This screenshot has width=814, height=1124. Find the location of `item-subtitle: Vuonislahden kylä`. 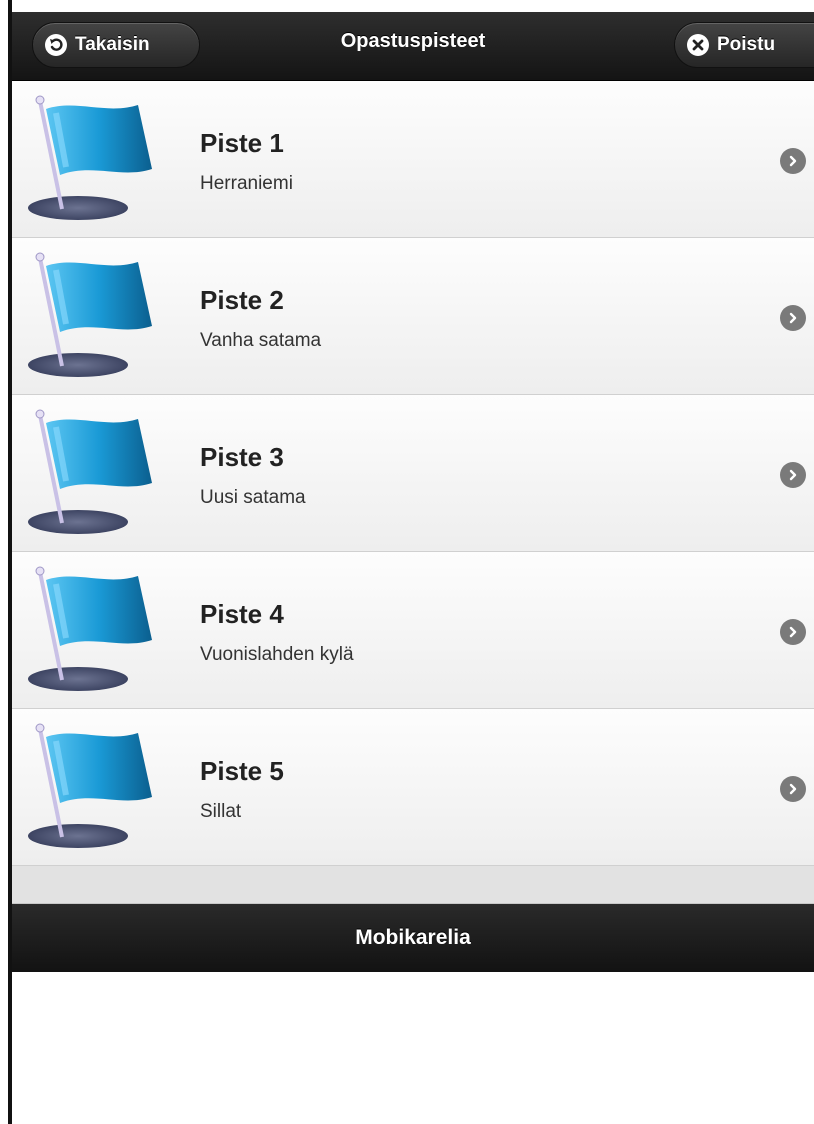

item-subtitle: Vuonislahden kylä is located at coordinates (277, 654).